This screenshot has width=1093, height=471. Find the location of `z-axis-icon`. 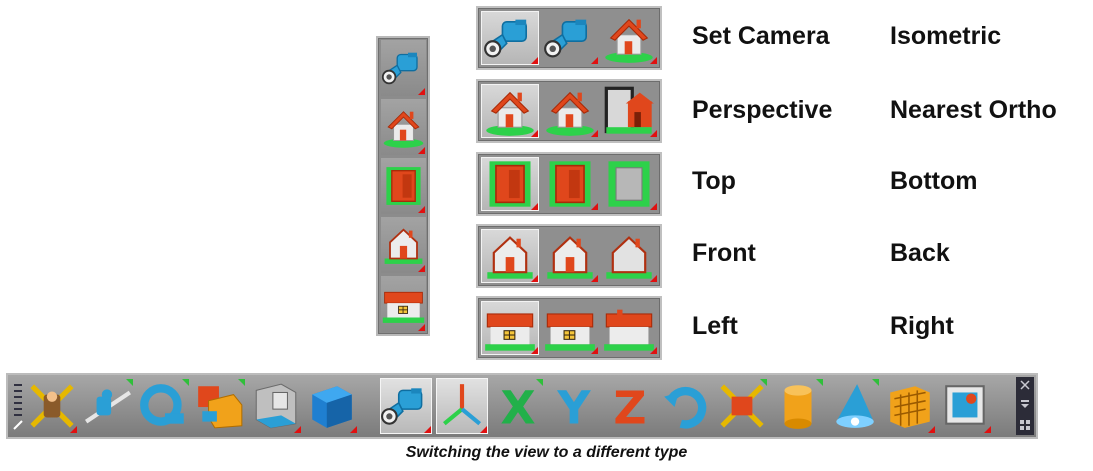

z-axis-icon is located at coordinates (630, 406).